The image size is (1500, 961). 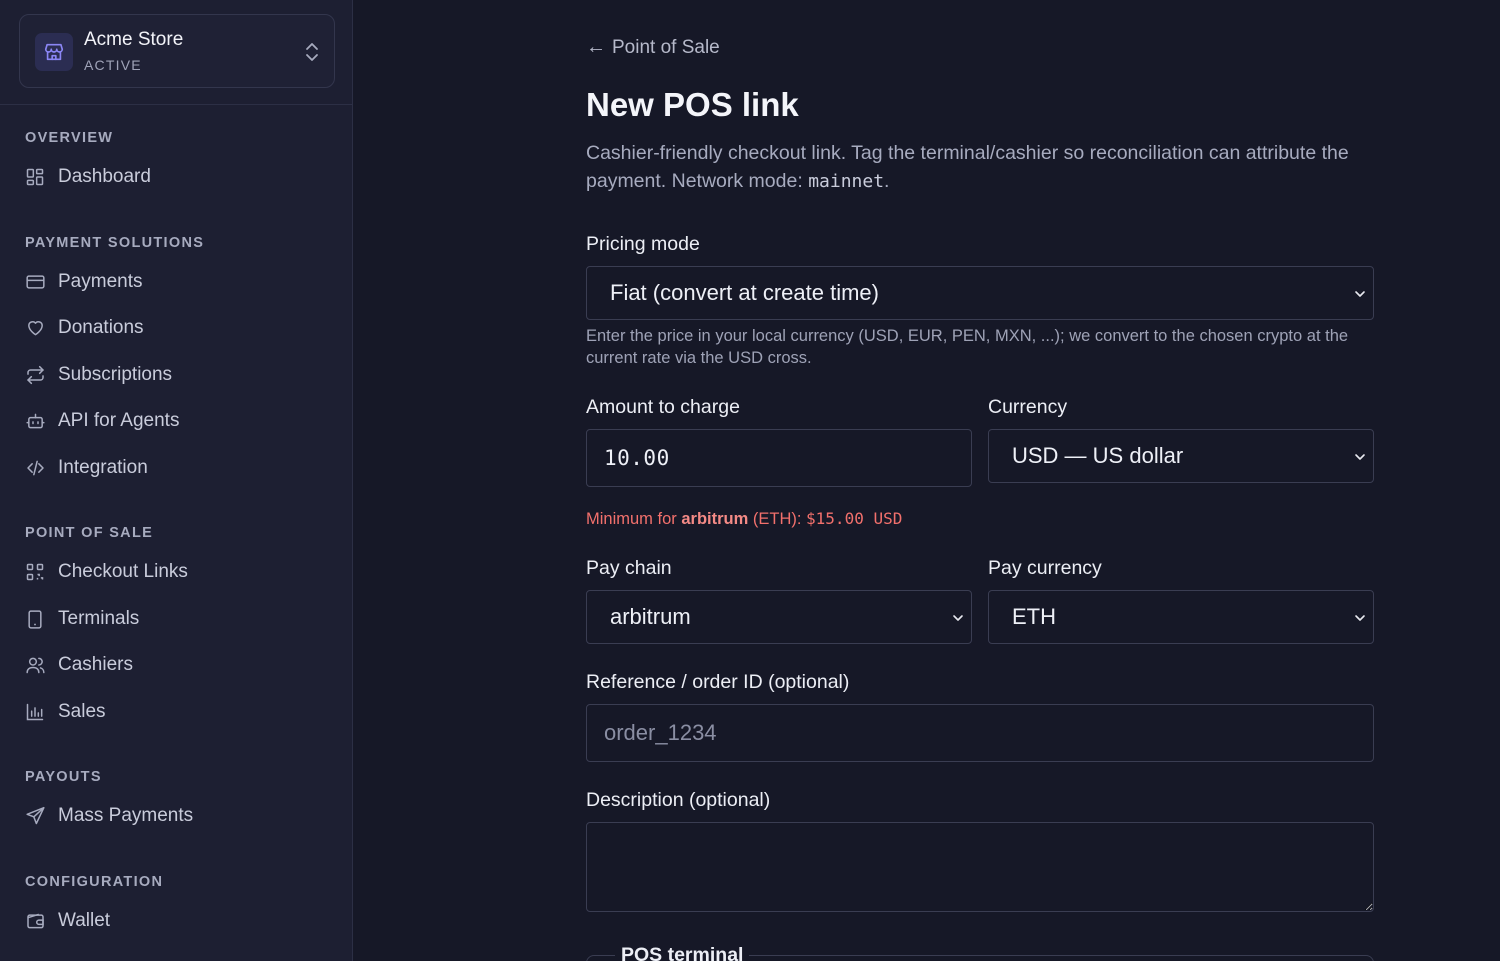 I want to click on sidebar-divider, so click(x=176, y=104).